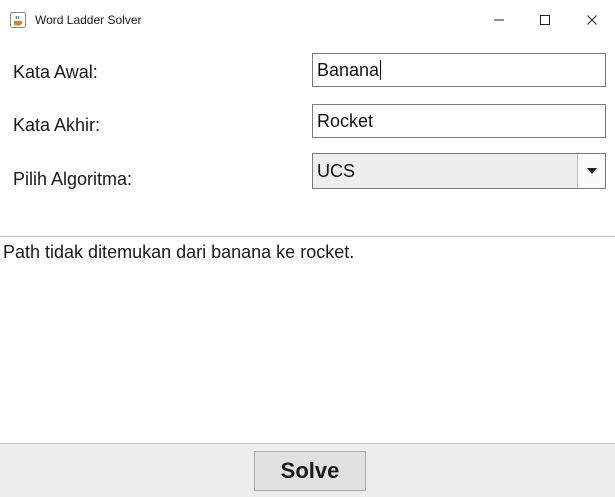 Image resolution: width=615 pixels, height=497 pixels. Describe the element at coordinates (348, 69) in the screenshot. I see `start-word-value: Banana` at that location.